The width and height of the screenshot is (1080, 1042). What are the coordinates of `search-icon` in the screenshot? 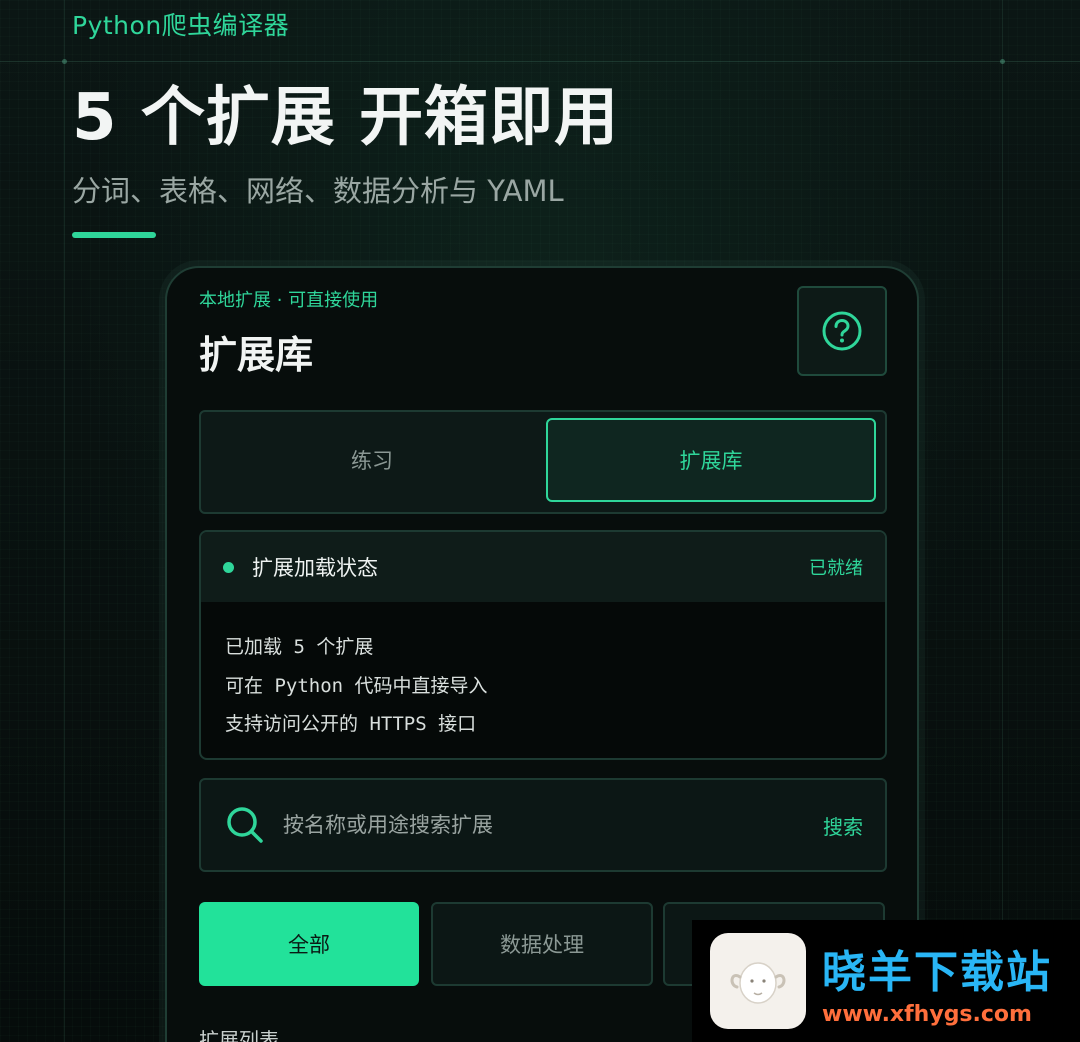 It's located at (245, 825).